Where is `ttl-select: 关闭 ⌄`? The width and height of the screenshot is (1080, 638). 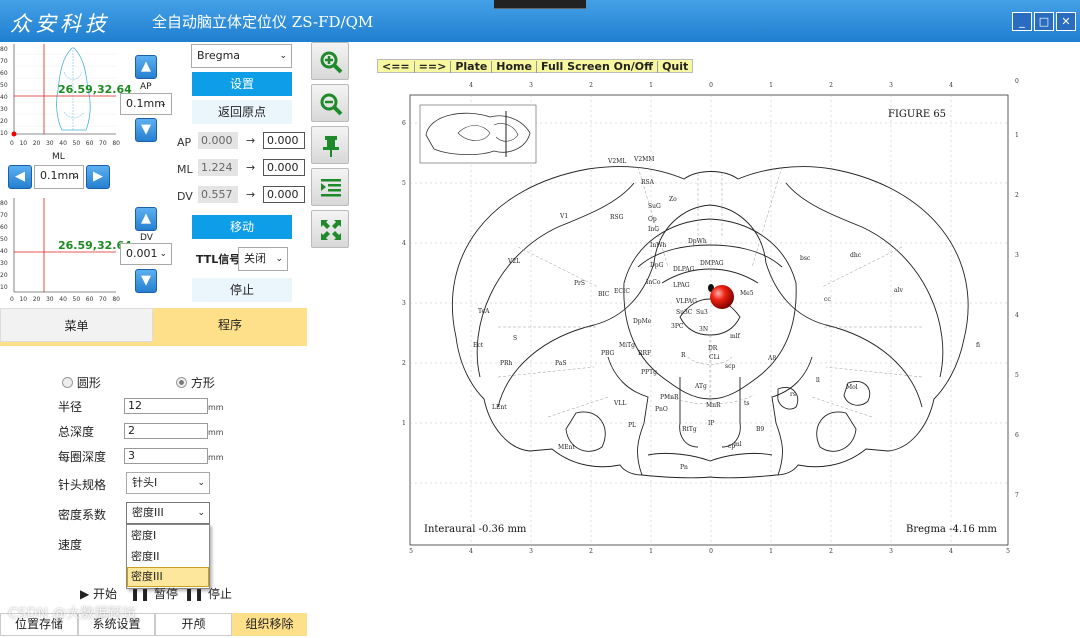 ttl-select: 关闭 ⌄ is located at coordinates (263, 259).